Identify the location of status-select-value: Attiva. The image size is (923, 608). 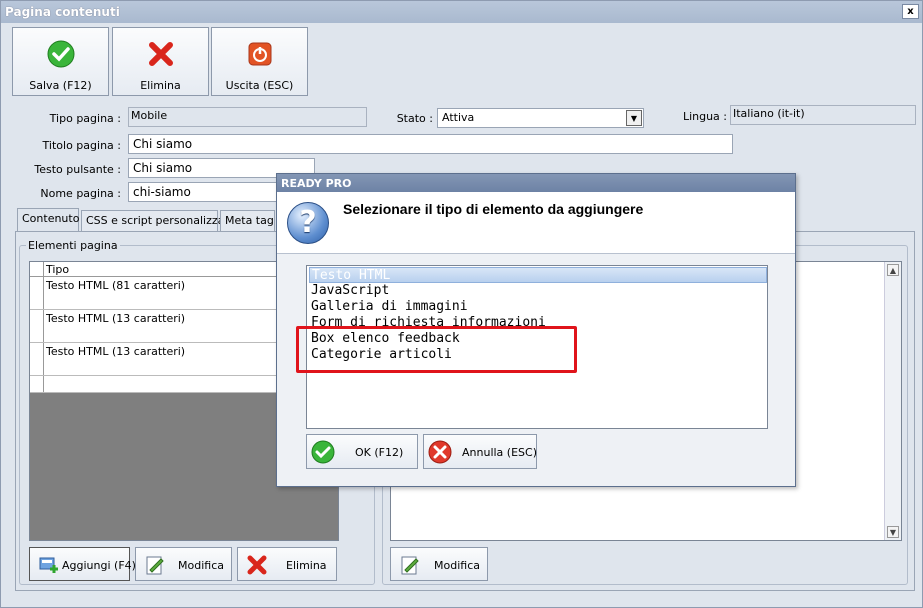
(458, 117).